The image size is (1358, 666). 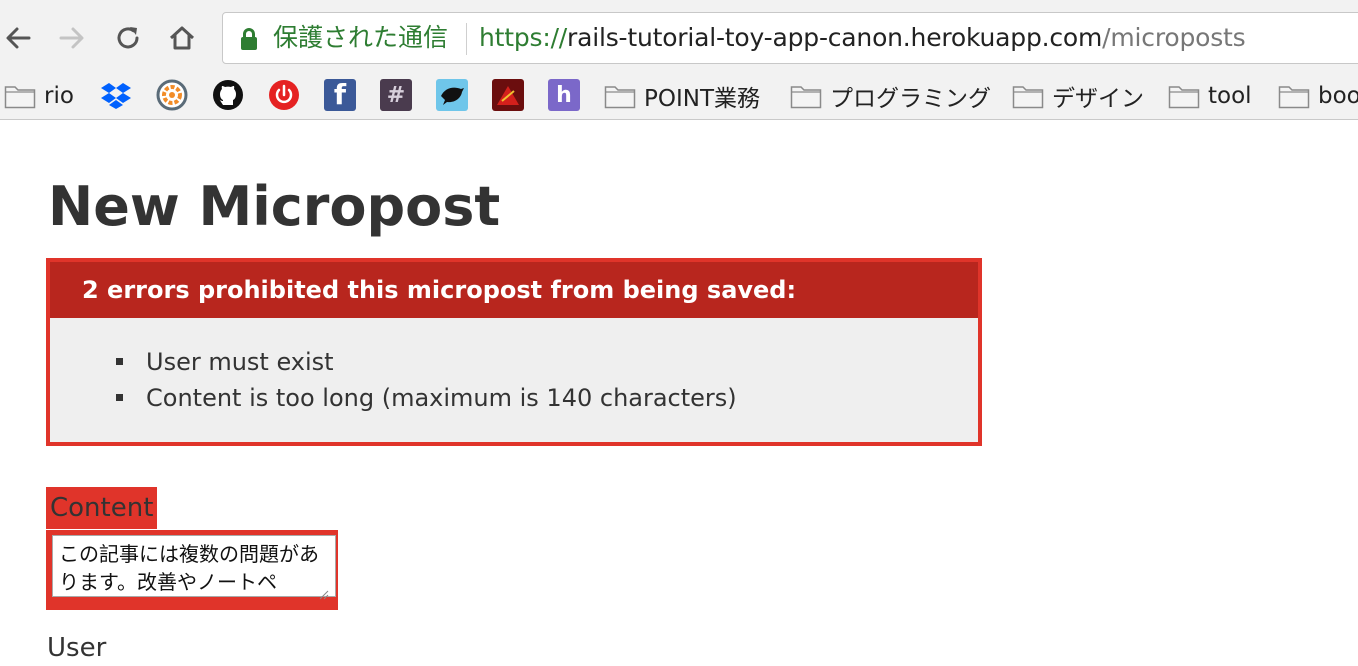 What do you see at coordinates (523, 37) in the screenshot?
I see `url-scheme: https://` at bounding box center [523, 37].